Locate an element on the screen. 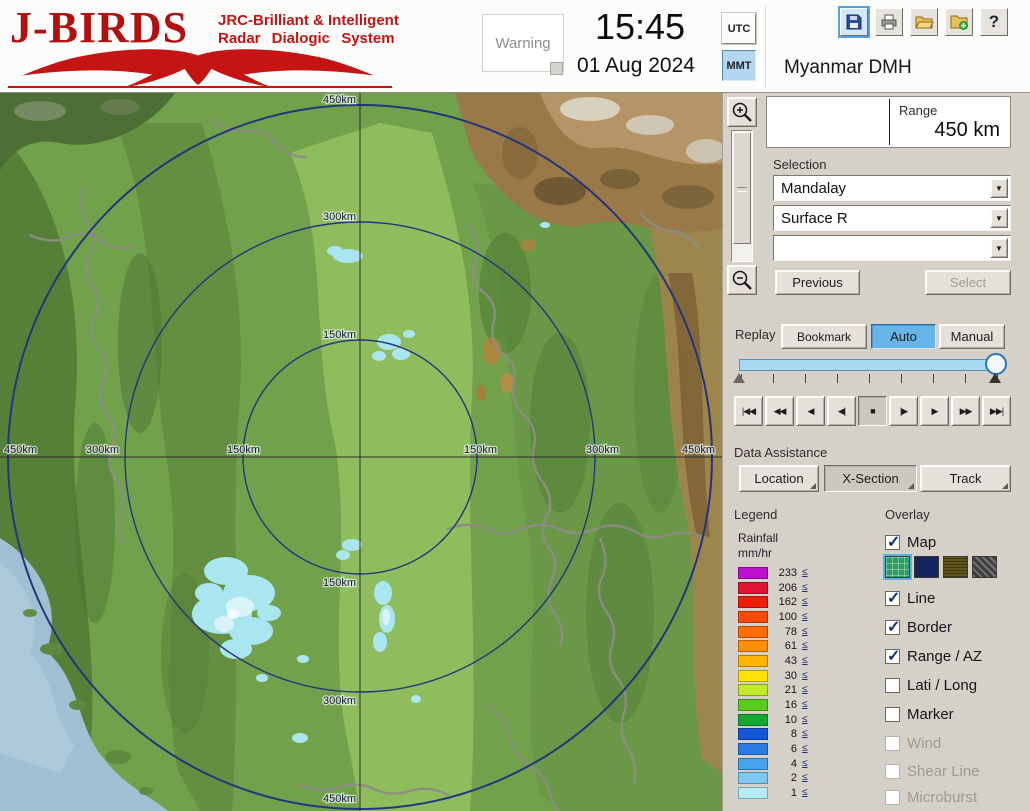 The height and width of the screenshot is (811, 1030). legend-value: 16 is located at coordinates (790, 704).